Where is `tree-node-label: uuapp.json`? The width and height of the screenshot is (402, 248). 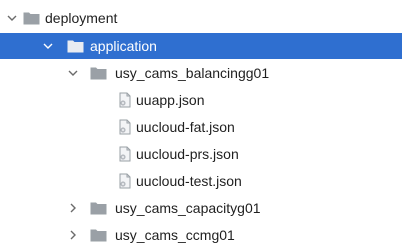 tree-node-label: uuapp.json is located at coordinates (170, 100).